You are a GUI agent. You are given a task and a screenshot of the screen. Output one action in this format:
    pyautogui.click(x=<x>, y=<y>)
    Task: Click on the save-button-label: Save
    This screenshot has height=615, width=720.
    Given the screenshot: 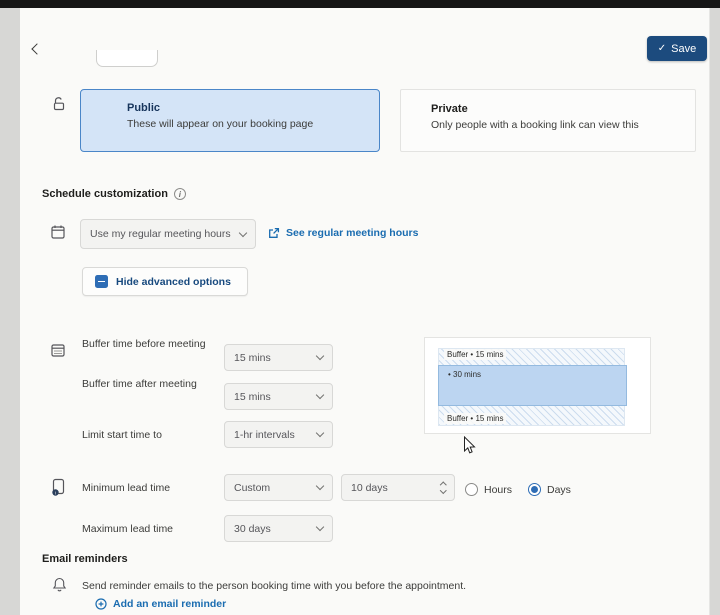 What is the action you would take?
    pyautogui.click(x=684, y=48)
    